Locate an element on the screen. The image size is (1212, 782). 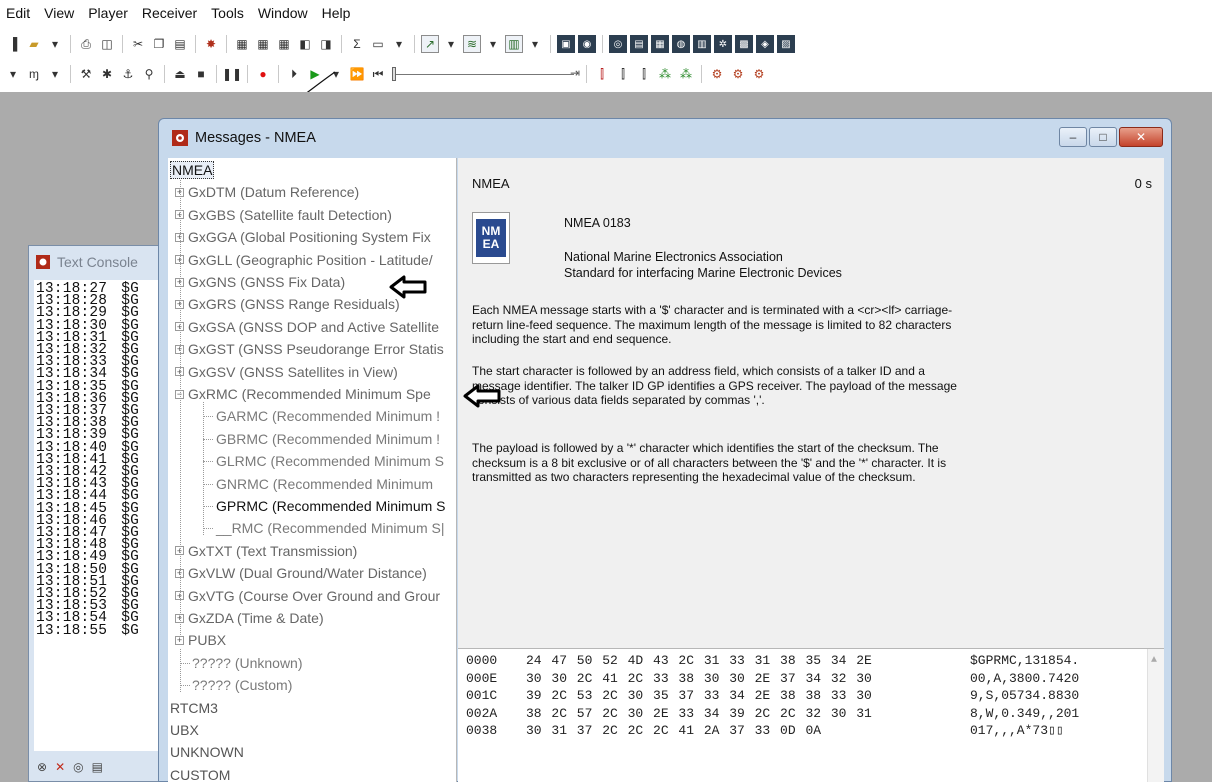
tree-item: + GxZDA (Time & Date) is located at coordinates (249, 618).